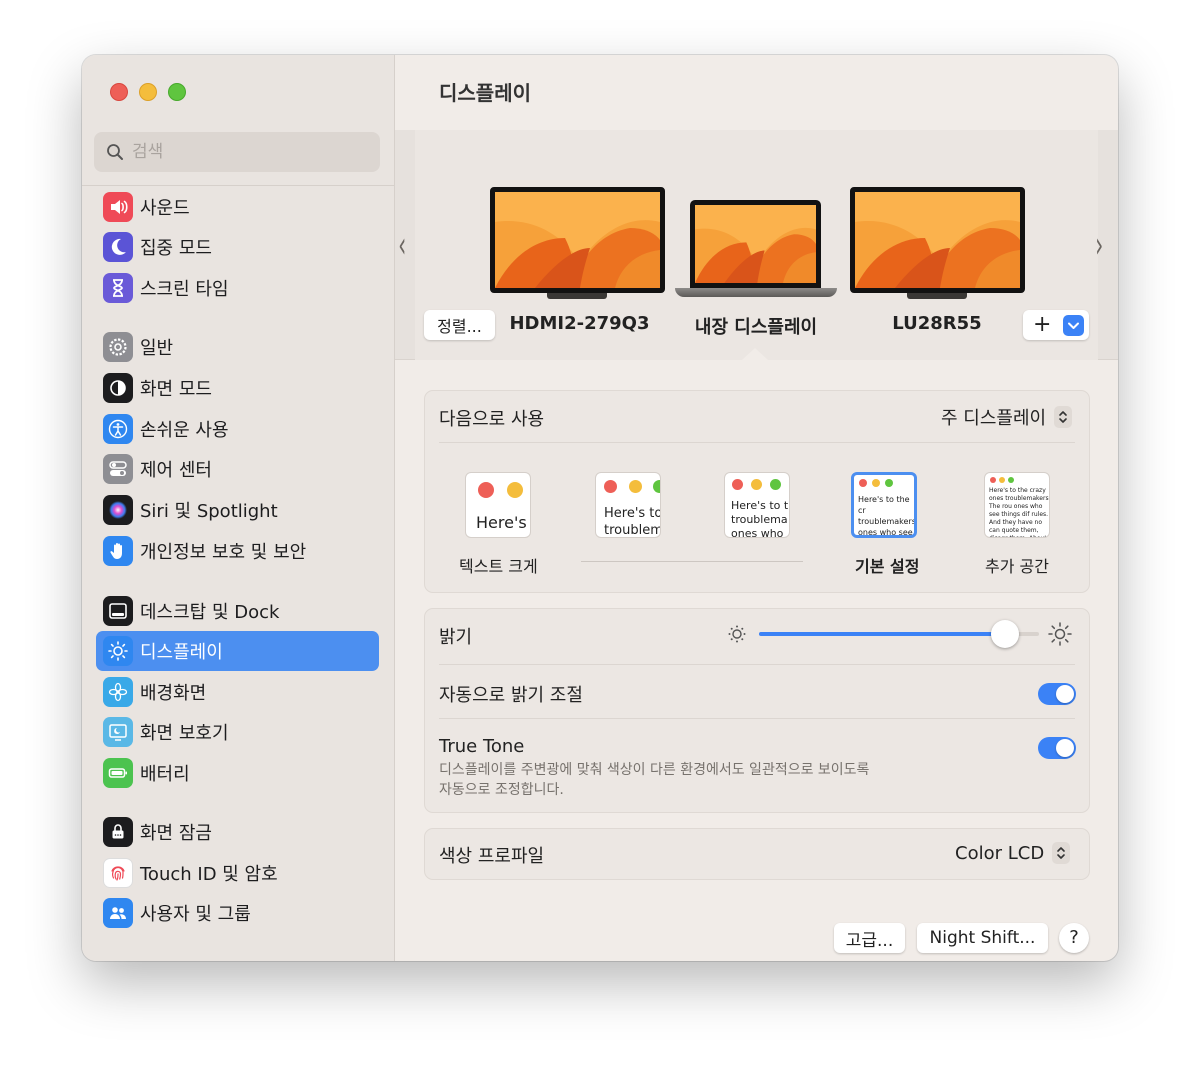 The image size is (1200, 1069). Describe the element at coordinates (1057, 694) in the screenshot. I see `auto-brightness-toggle` at that location.